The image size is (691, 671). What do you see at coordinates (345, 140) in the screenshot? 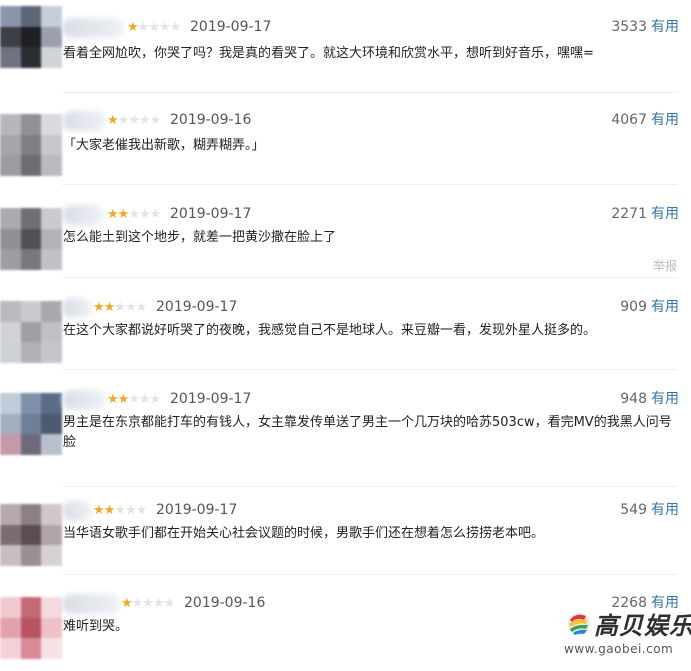
I see `comment-item: ★★★★★ 2019-09-16 4067 有用 「大家老催我出新歌，糊弄糊弄。」` at bounding box center [345, 140].